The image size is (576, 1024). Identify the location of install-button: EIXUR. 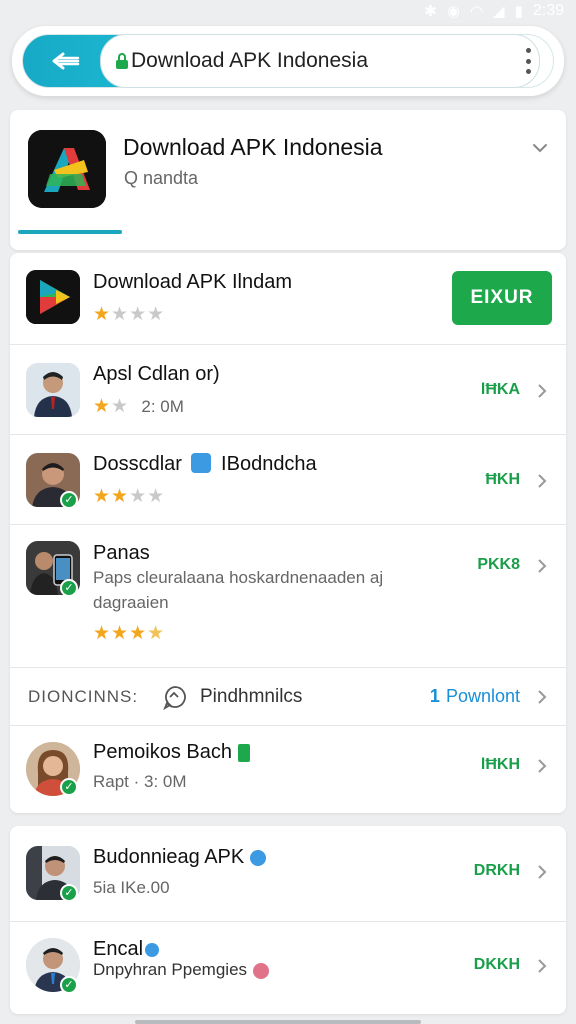
(502, 298).